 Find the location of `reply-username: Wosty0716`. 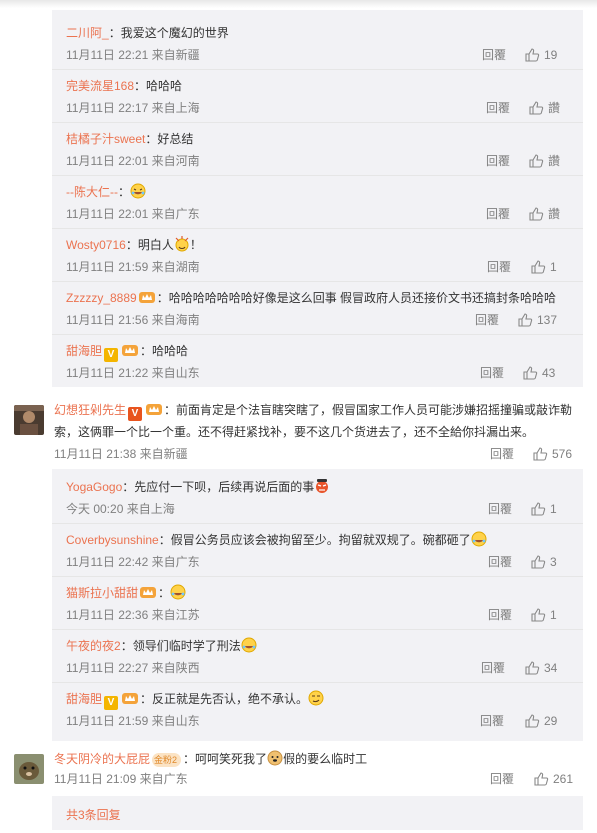

reply-username: Wosty0716 is located at coordinates (96, 245).